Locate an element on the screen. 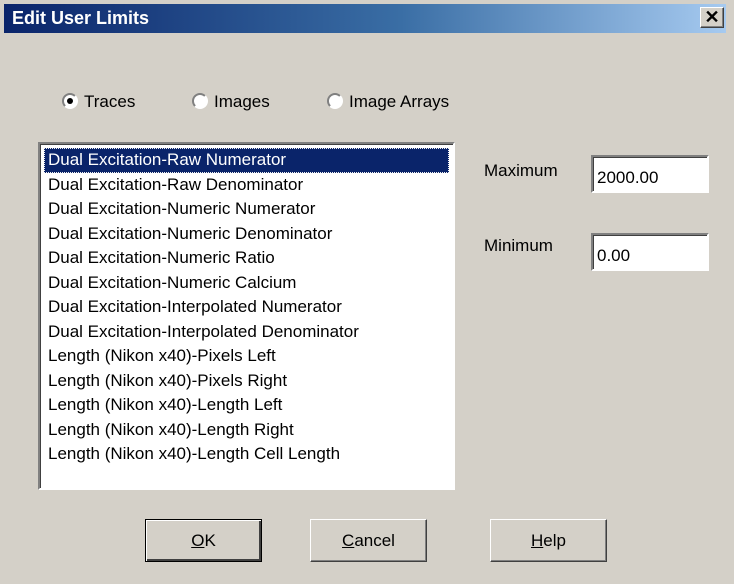  list-item: Dual Excitation-Numeric Ratio is located at coordinates (246, 258).